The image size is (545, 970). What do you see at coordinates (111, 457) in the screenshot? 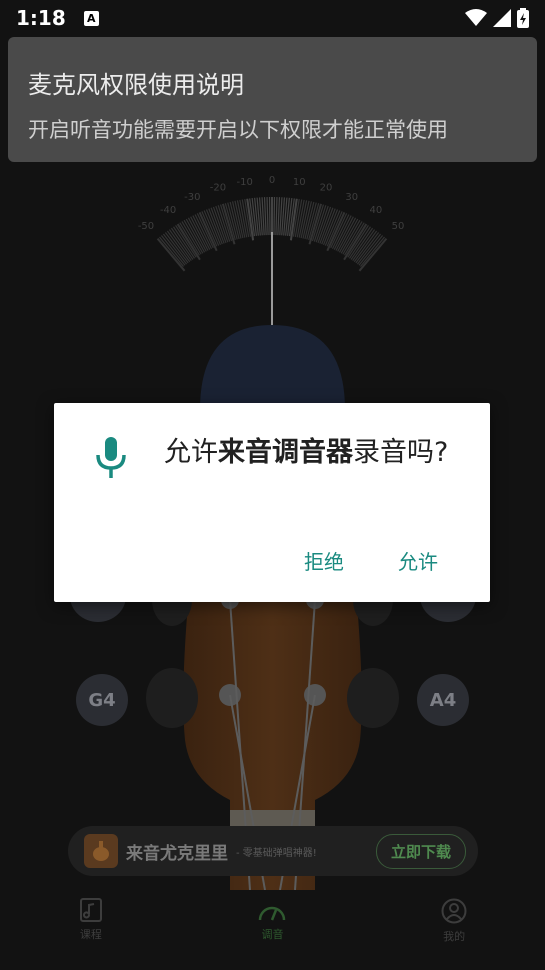
I see `microphone-icon` at bounding box center [111, 457].